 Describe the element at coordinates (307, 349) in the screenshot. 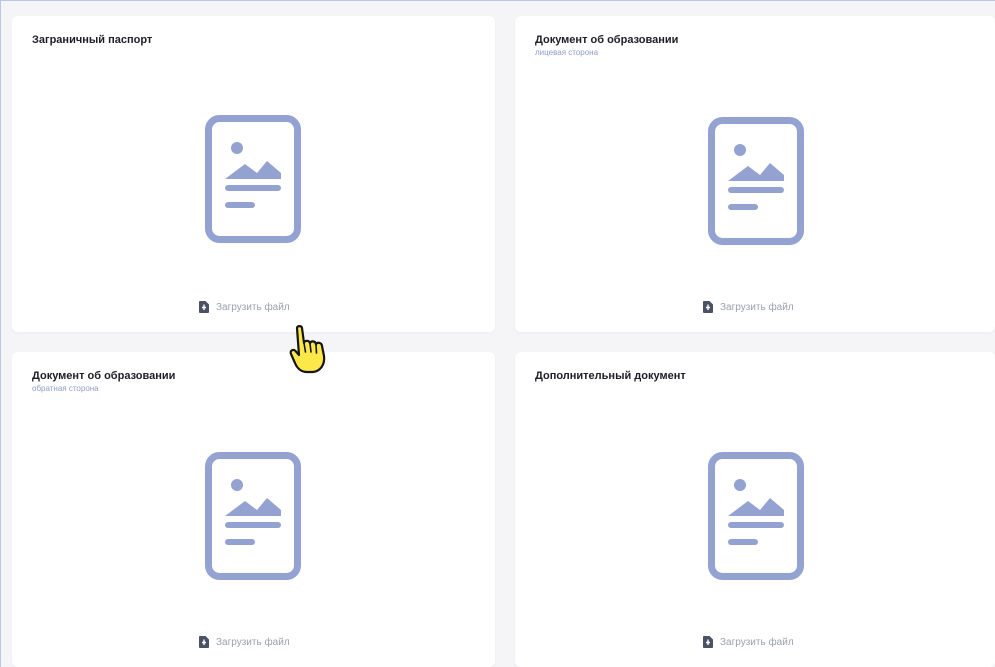

I see `hand-pointer-icon` at that location.